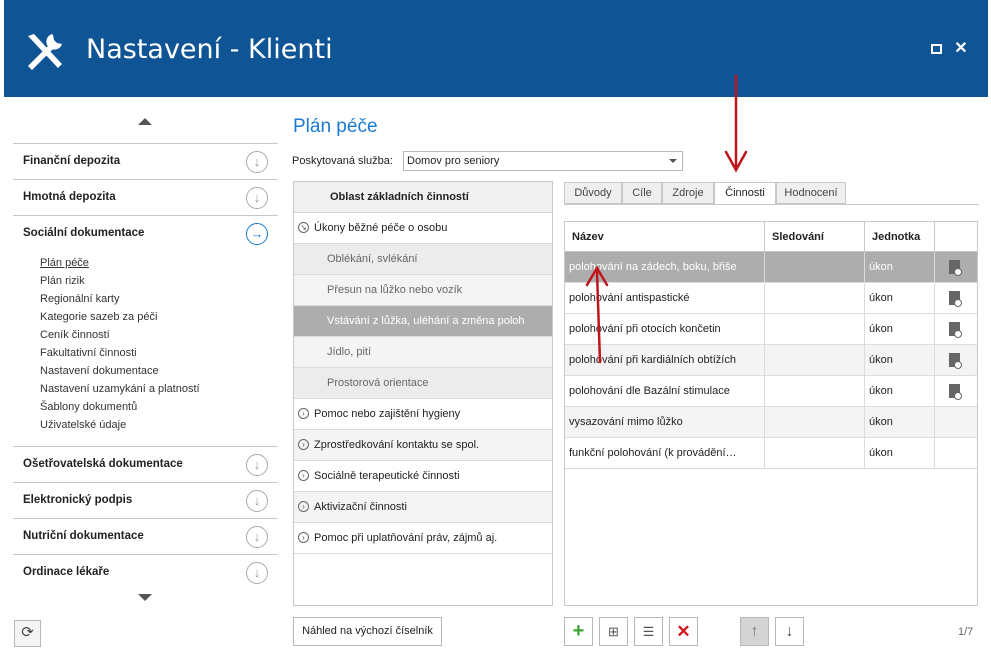 This screenshot has width=991, height=658. What do you see at coordinates (145, 121) in the screenshot?
I see `scroll-up-icon` at bounding box center [145, 121].